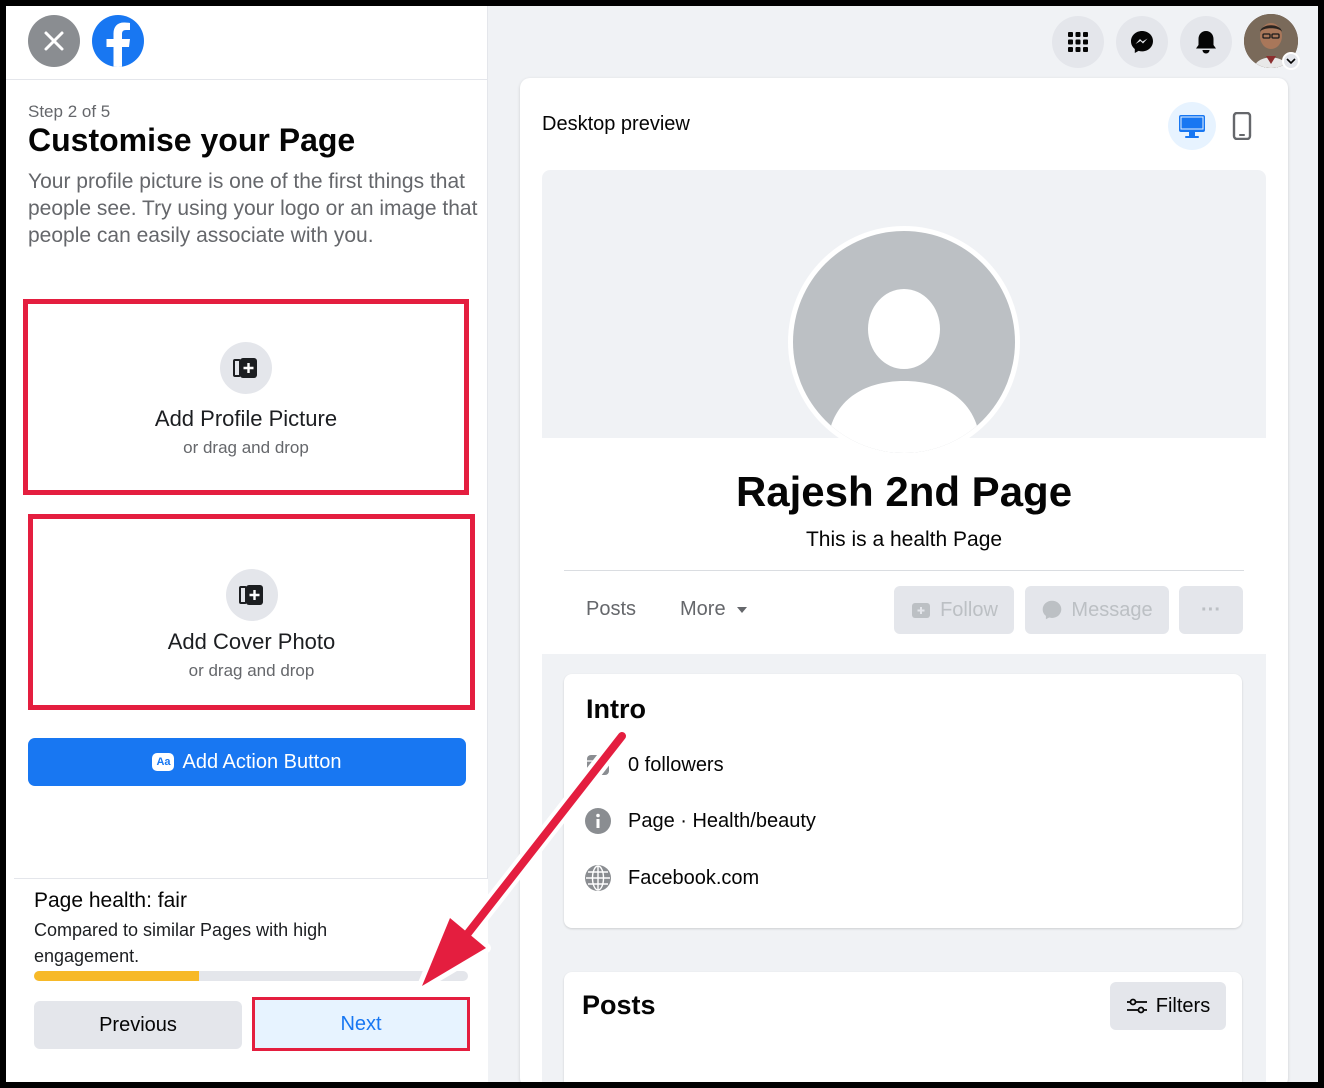 This screenshot has height=1088, width=1324. I want to click on facebook-logo, so click(118, 41).